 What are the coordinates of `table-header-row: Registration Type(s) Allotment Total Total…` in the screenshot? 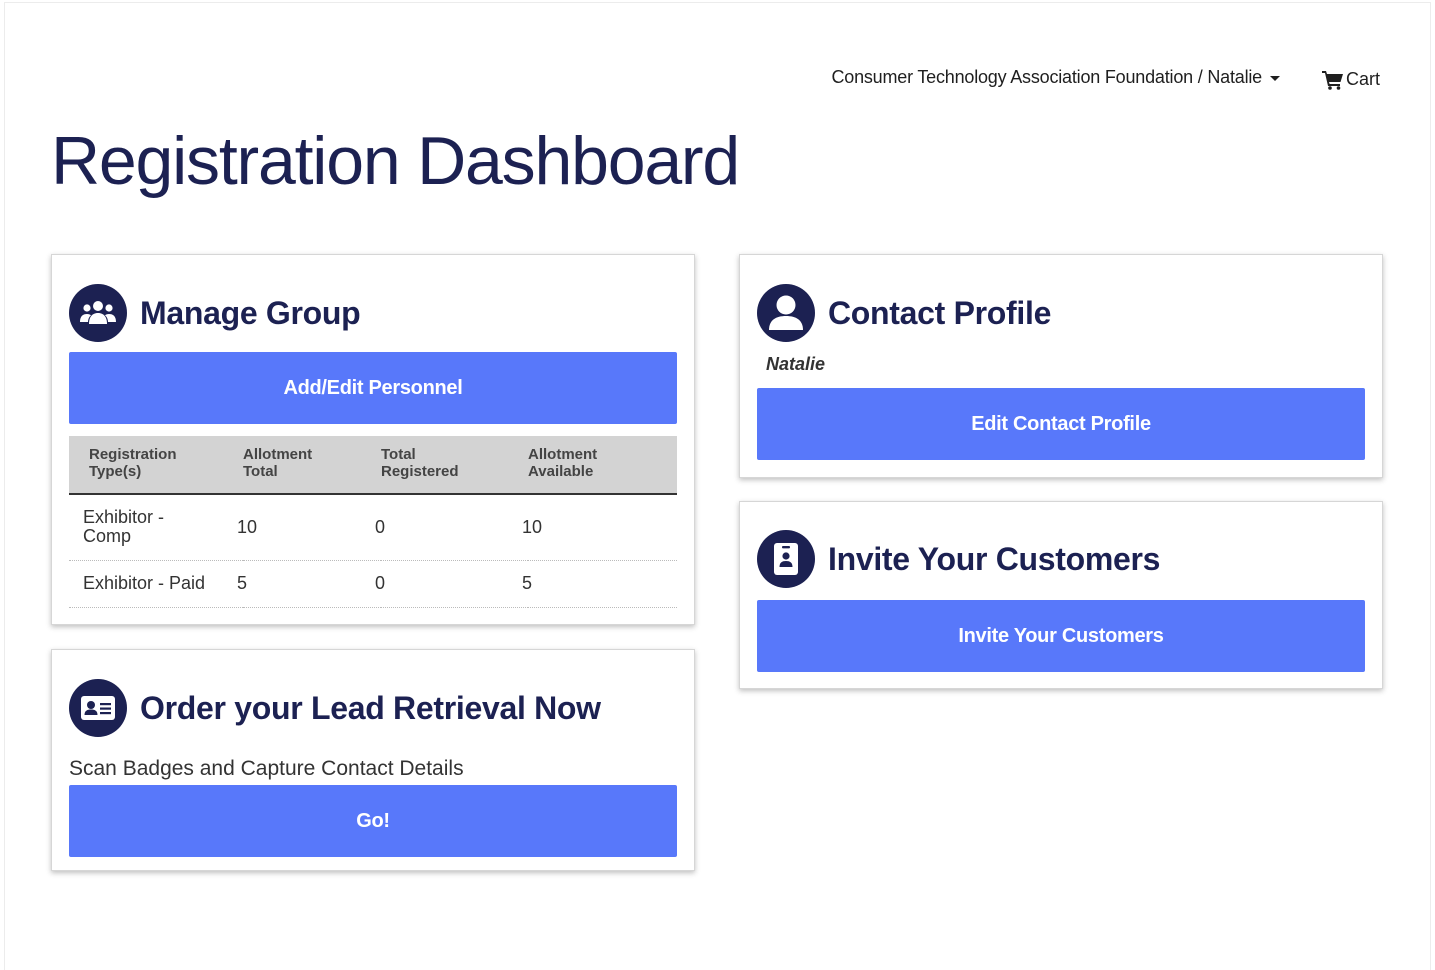 It's located at (373, 465).